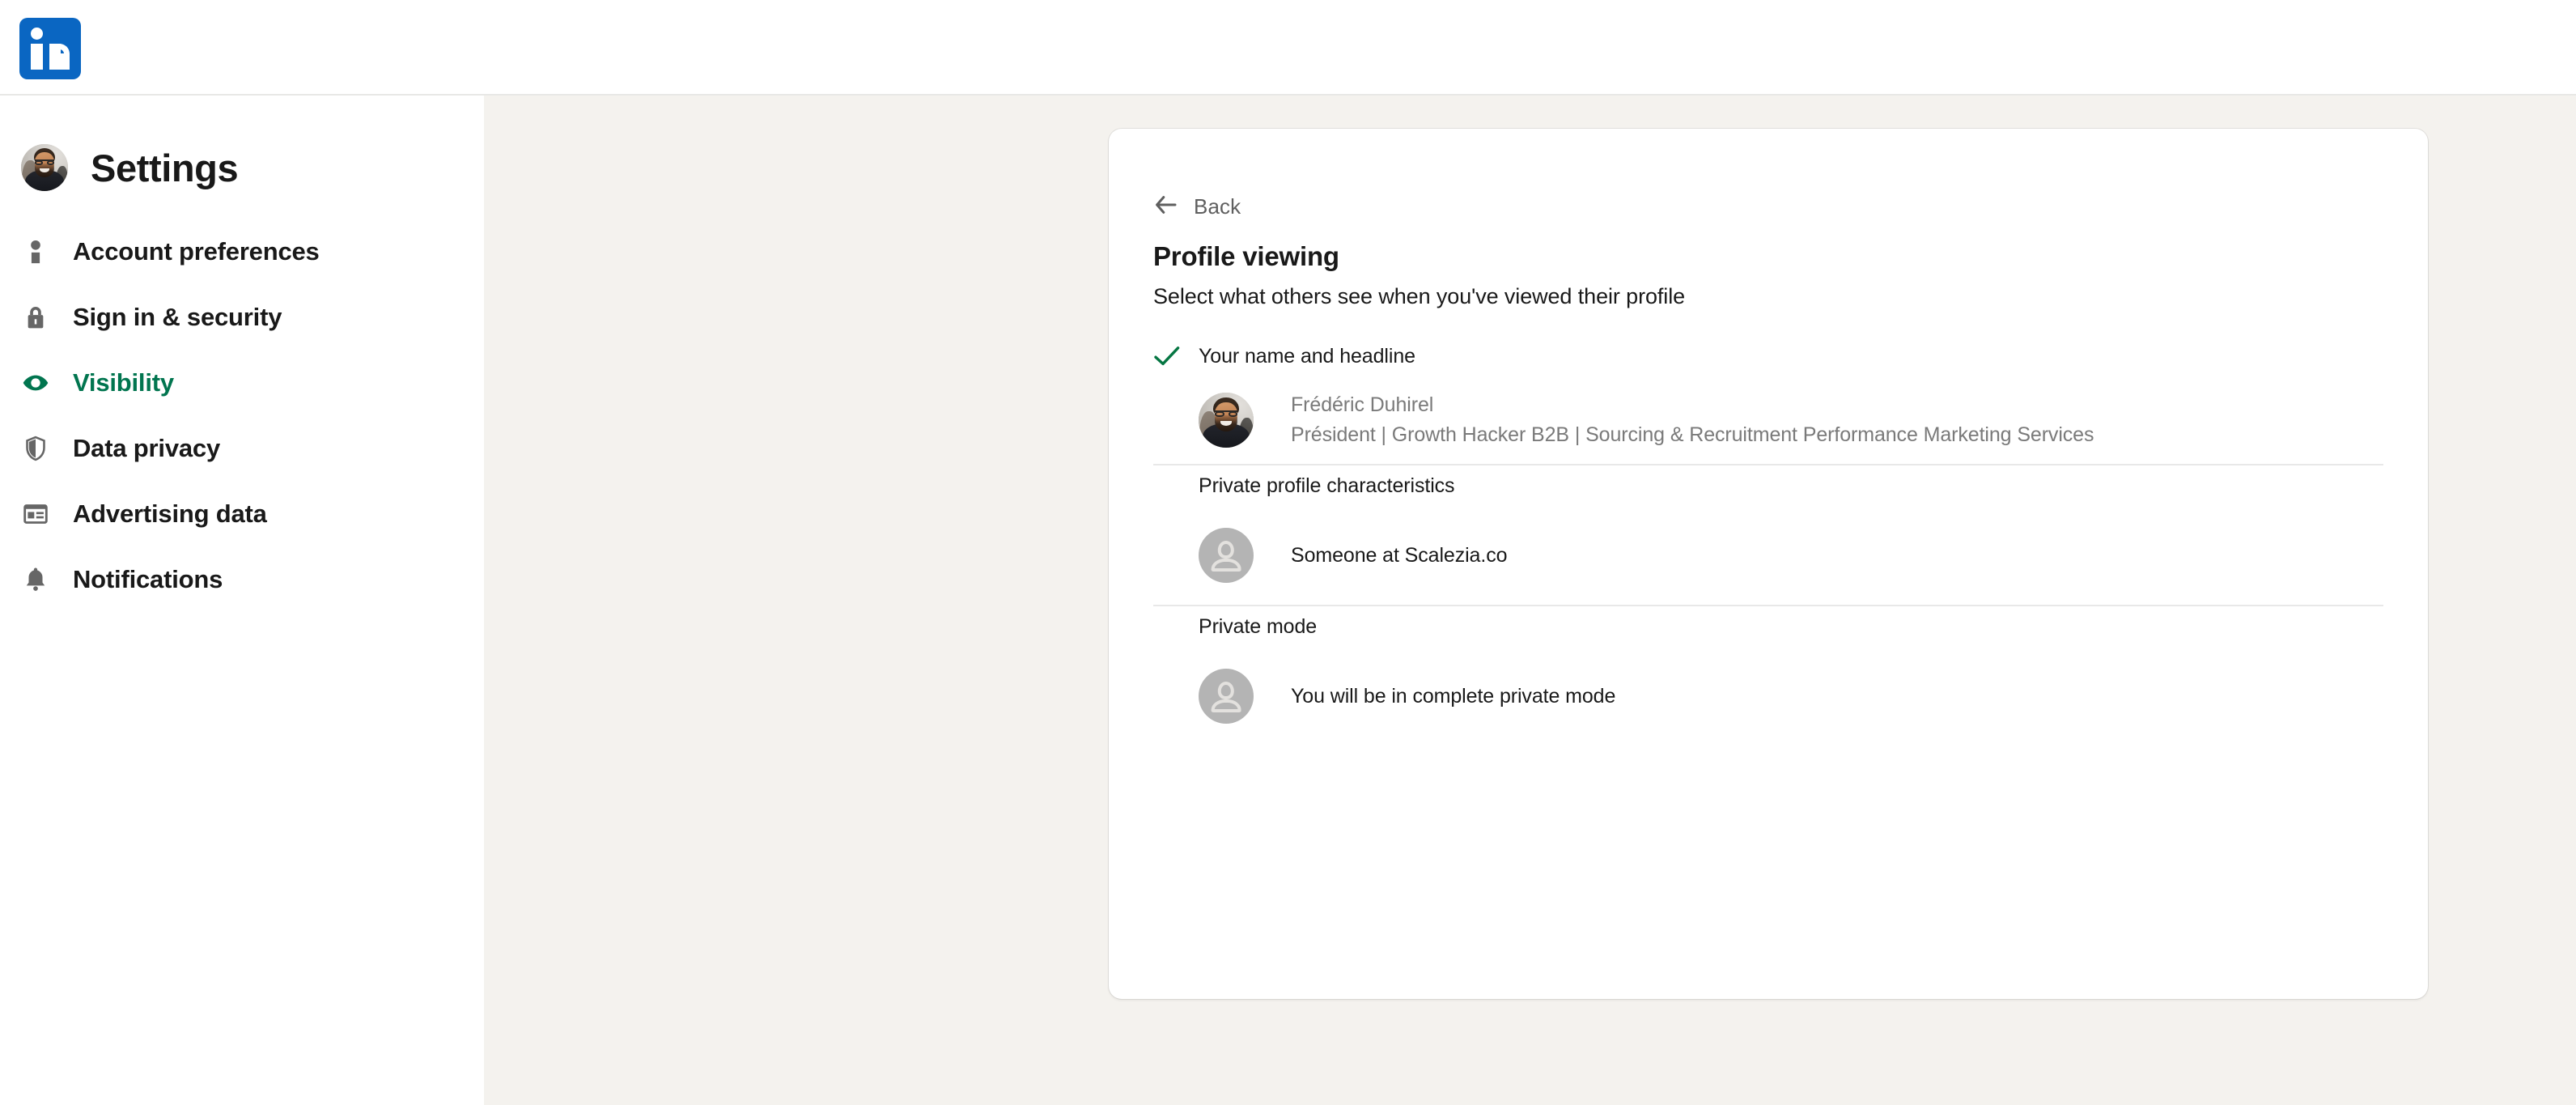 The height and width of the screenshot is (1105, 2576). What do you see at coordinates (1307, 356) in the screenshot?
I see `option-title: Your name and headline` at bounding box center [1307, 356].